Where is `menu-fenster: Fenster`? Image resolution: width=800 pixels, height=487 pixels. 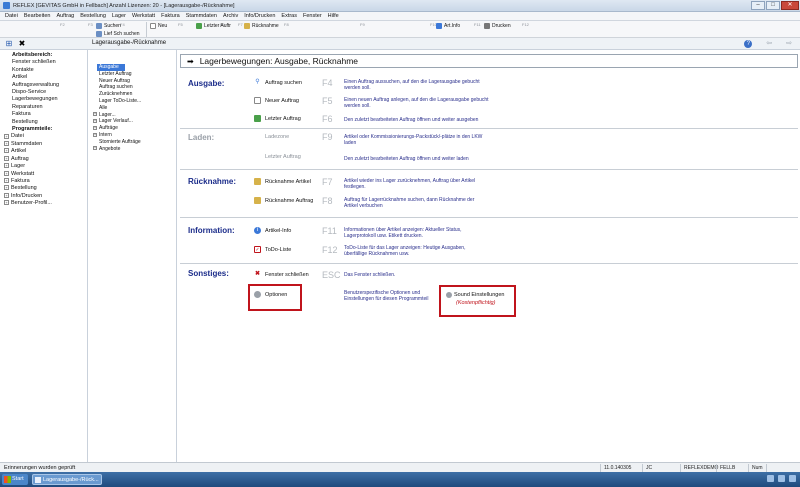
menu-fenster: Fenster is located at coordinates (312, 16).